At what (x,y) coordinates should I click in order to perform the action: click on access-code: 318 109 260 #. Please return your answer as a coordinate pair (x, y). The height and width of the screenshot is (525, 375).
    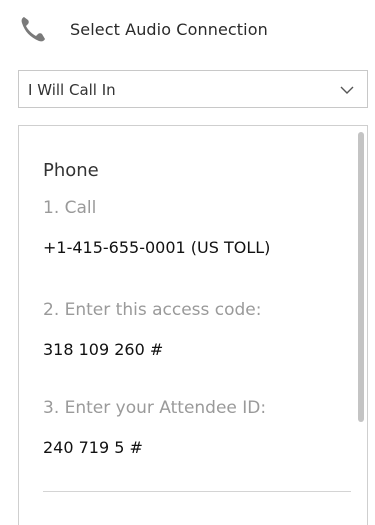
    Looking at the image, I should click on (103, 349).